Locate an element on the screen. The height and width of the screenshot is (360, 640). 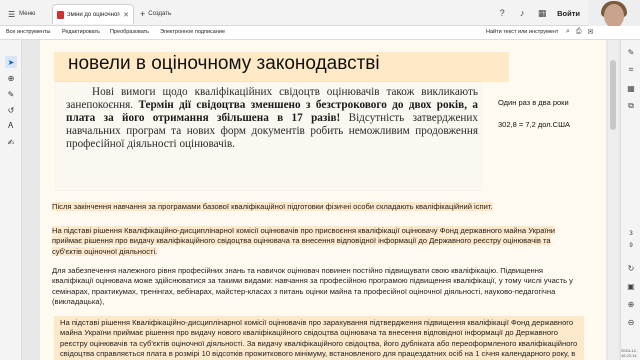
page-indicator: 3 9 is located at coordinates (631, 240).